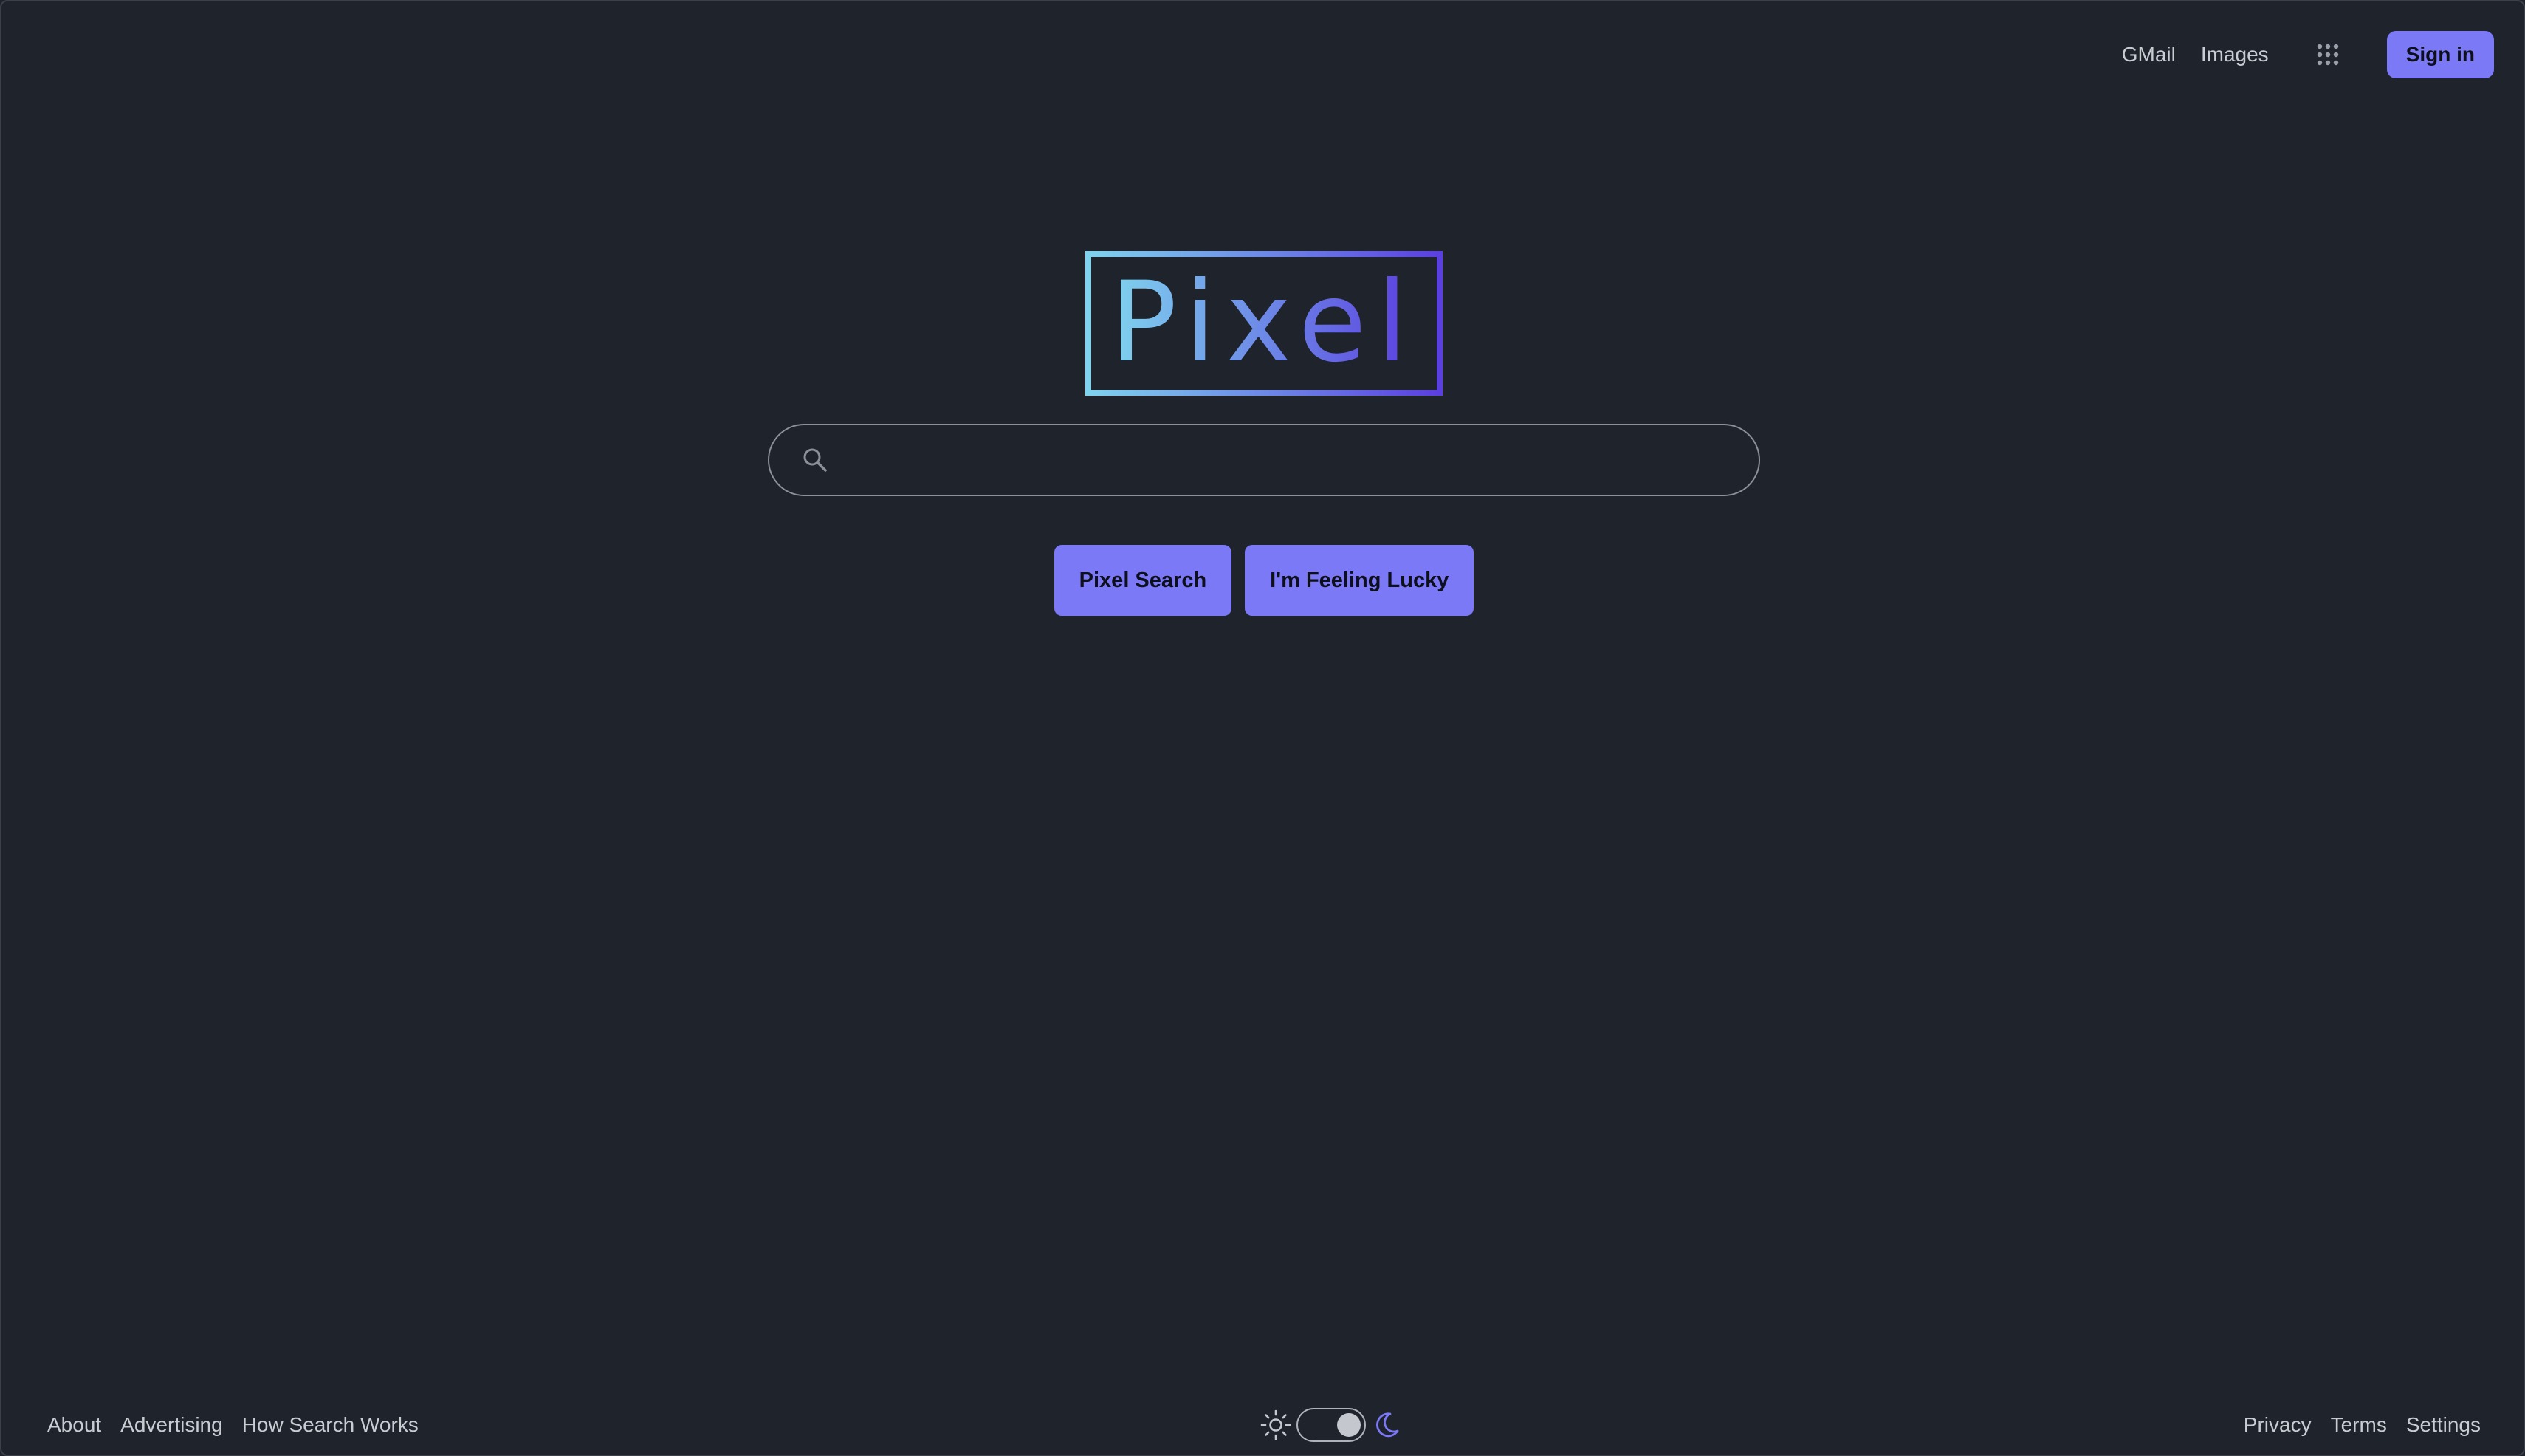 The width and height of the screenshot is (2525, 1456). Describe the element at coordinates (815, 460) in the screenshot. I see `search-icon` at that location.